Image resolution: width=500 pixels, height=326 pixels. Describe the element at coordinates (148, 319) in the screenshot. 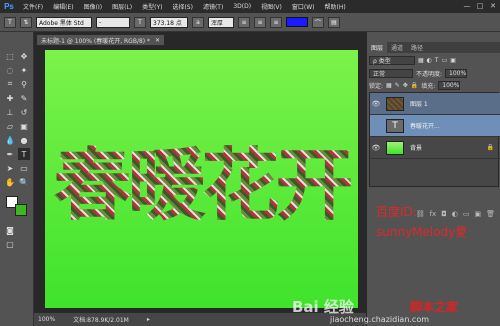

I see `status-arrow-icon: ▸` at that location.